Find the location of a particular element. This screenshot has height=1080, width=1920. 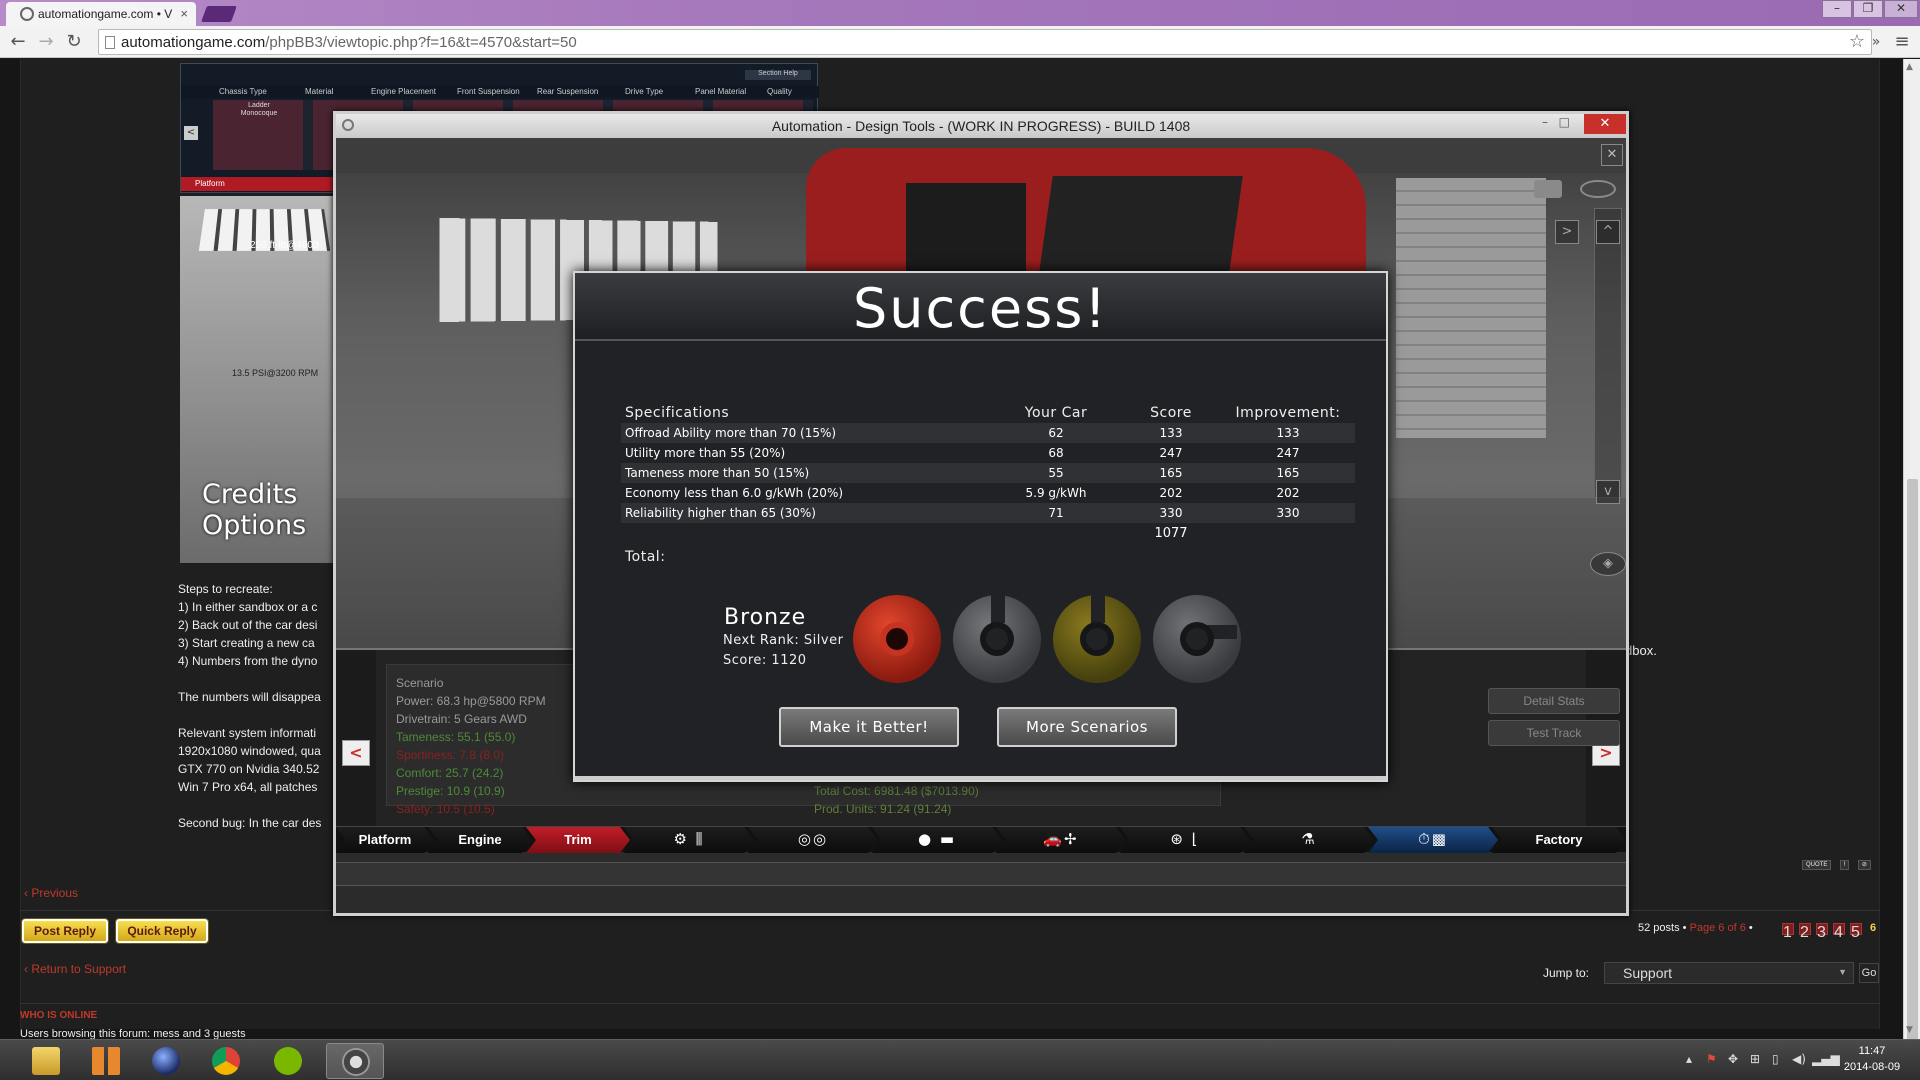

step-wheels: ◎◎ is located at coordinates (813, 840).